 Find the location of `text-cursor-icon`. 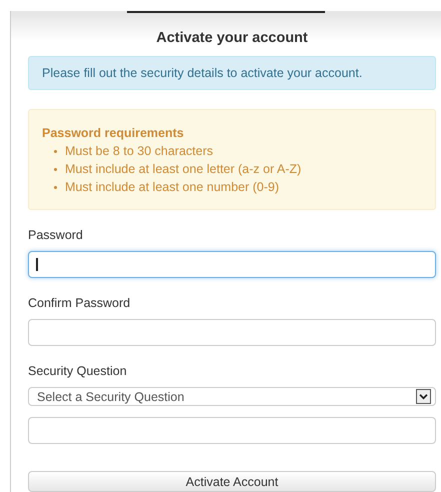

text-cursor-icon is located at coordinates (37, 264).